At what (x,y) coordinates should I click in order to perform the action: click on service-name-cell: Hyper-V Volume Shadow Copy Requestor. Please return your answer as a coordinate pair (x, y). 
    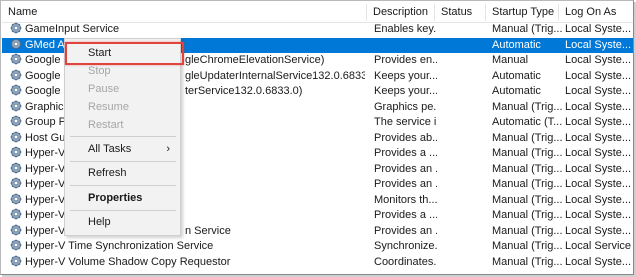
    Looking at the image, I should click on (189, 263).